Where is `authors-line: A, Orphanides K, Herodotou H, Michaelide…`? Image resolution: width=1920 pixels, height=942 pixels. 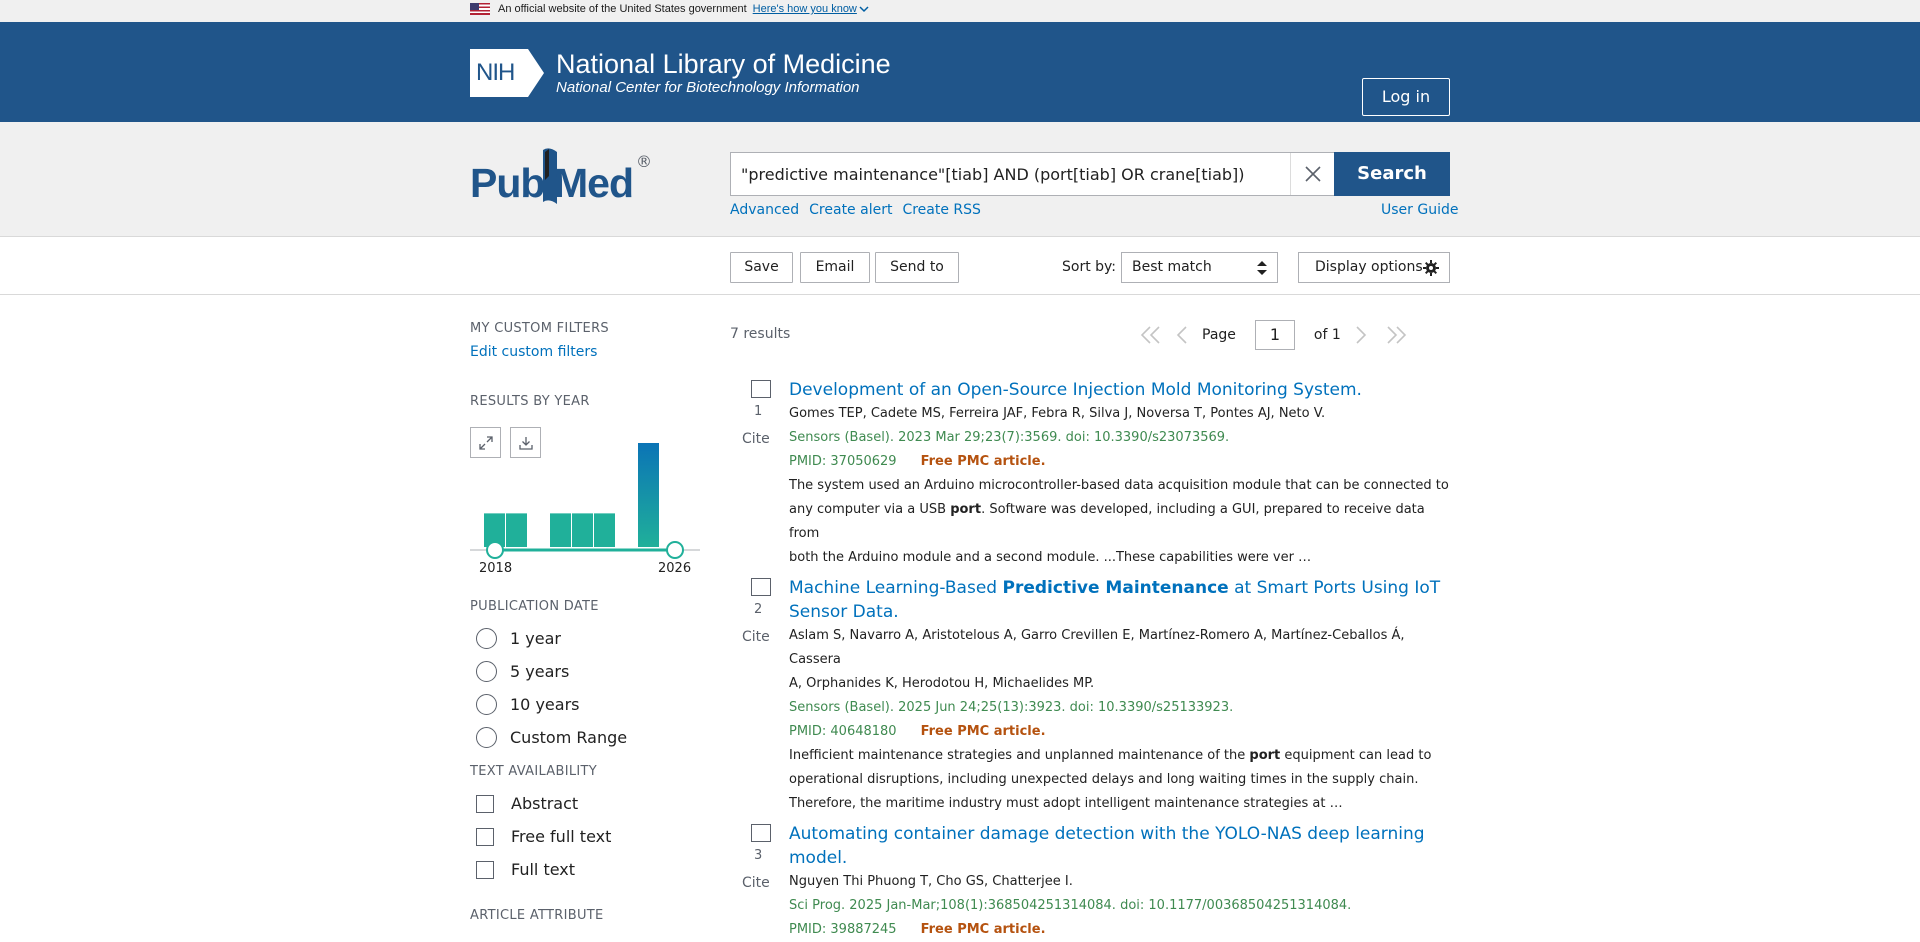
authors-line: A, Orphanides K, Herodotou H, Michaelide… is located at coordinates (942, 683).